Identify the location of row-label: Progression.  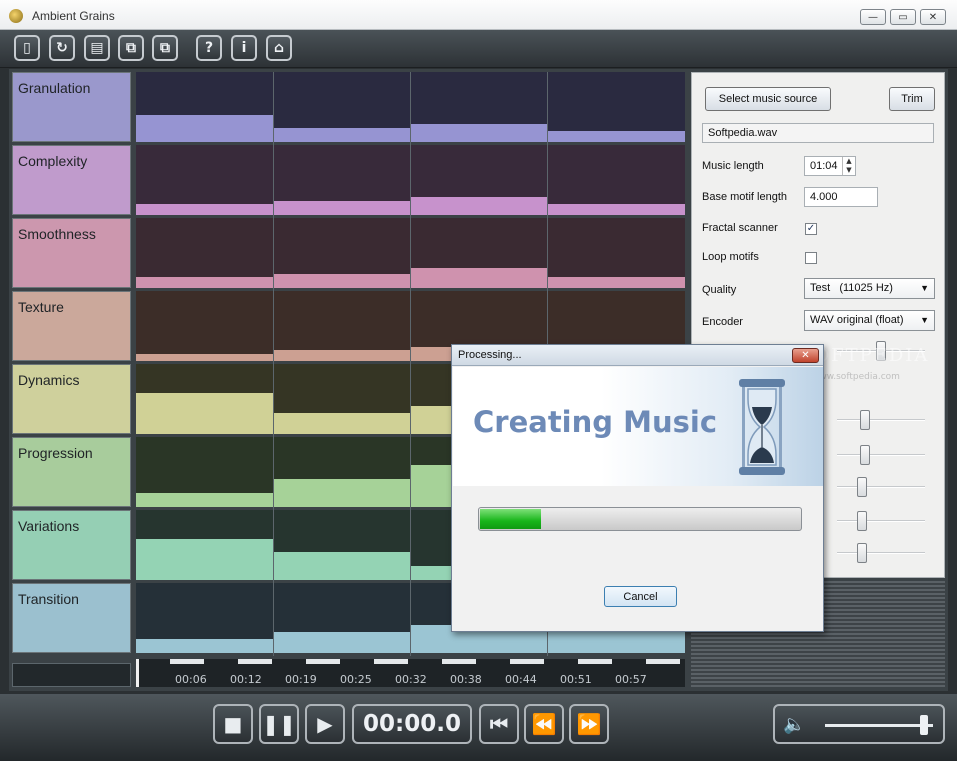
(71, 472).